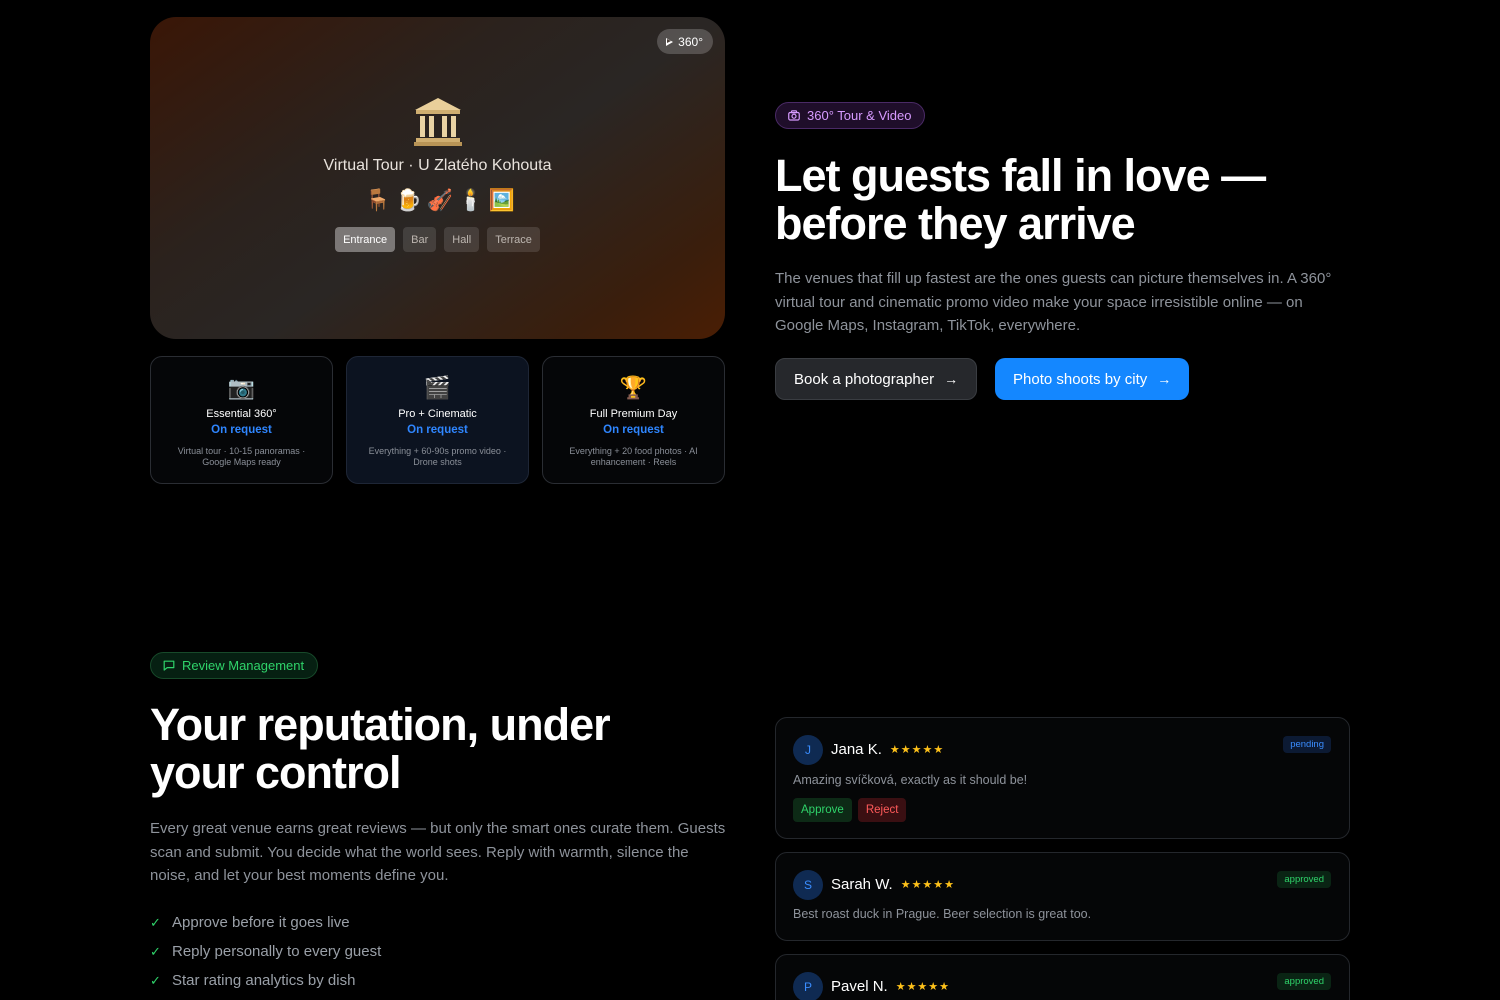 The height and width of the screenshot is (1000, 1500). What do you see at coordinates (1080, 379) in the screenshot?
I see `photo-shoots-label: Photo shoots by city` at bounding box center [1080, 379].